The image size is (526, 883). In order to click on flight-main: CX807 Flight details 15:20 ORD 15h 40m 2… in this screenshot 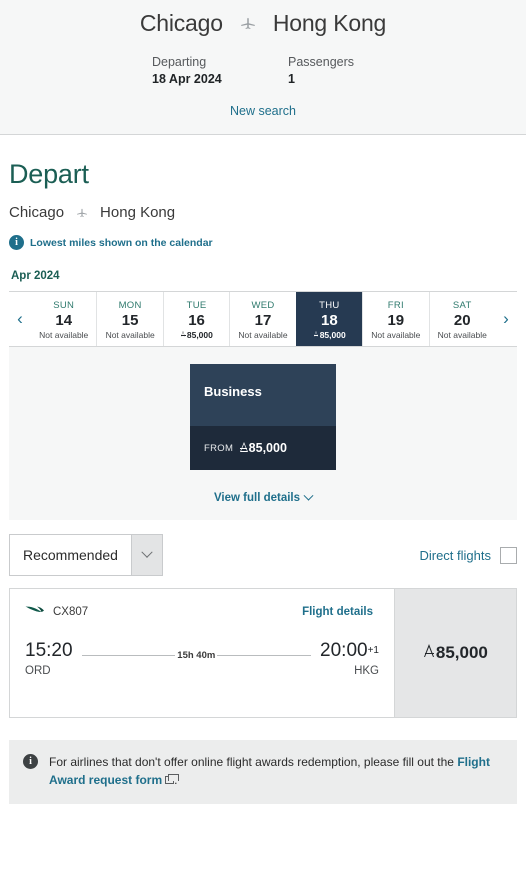, I will do `click(202, 653)`.